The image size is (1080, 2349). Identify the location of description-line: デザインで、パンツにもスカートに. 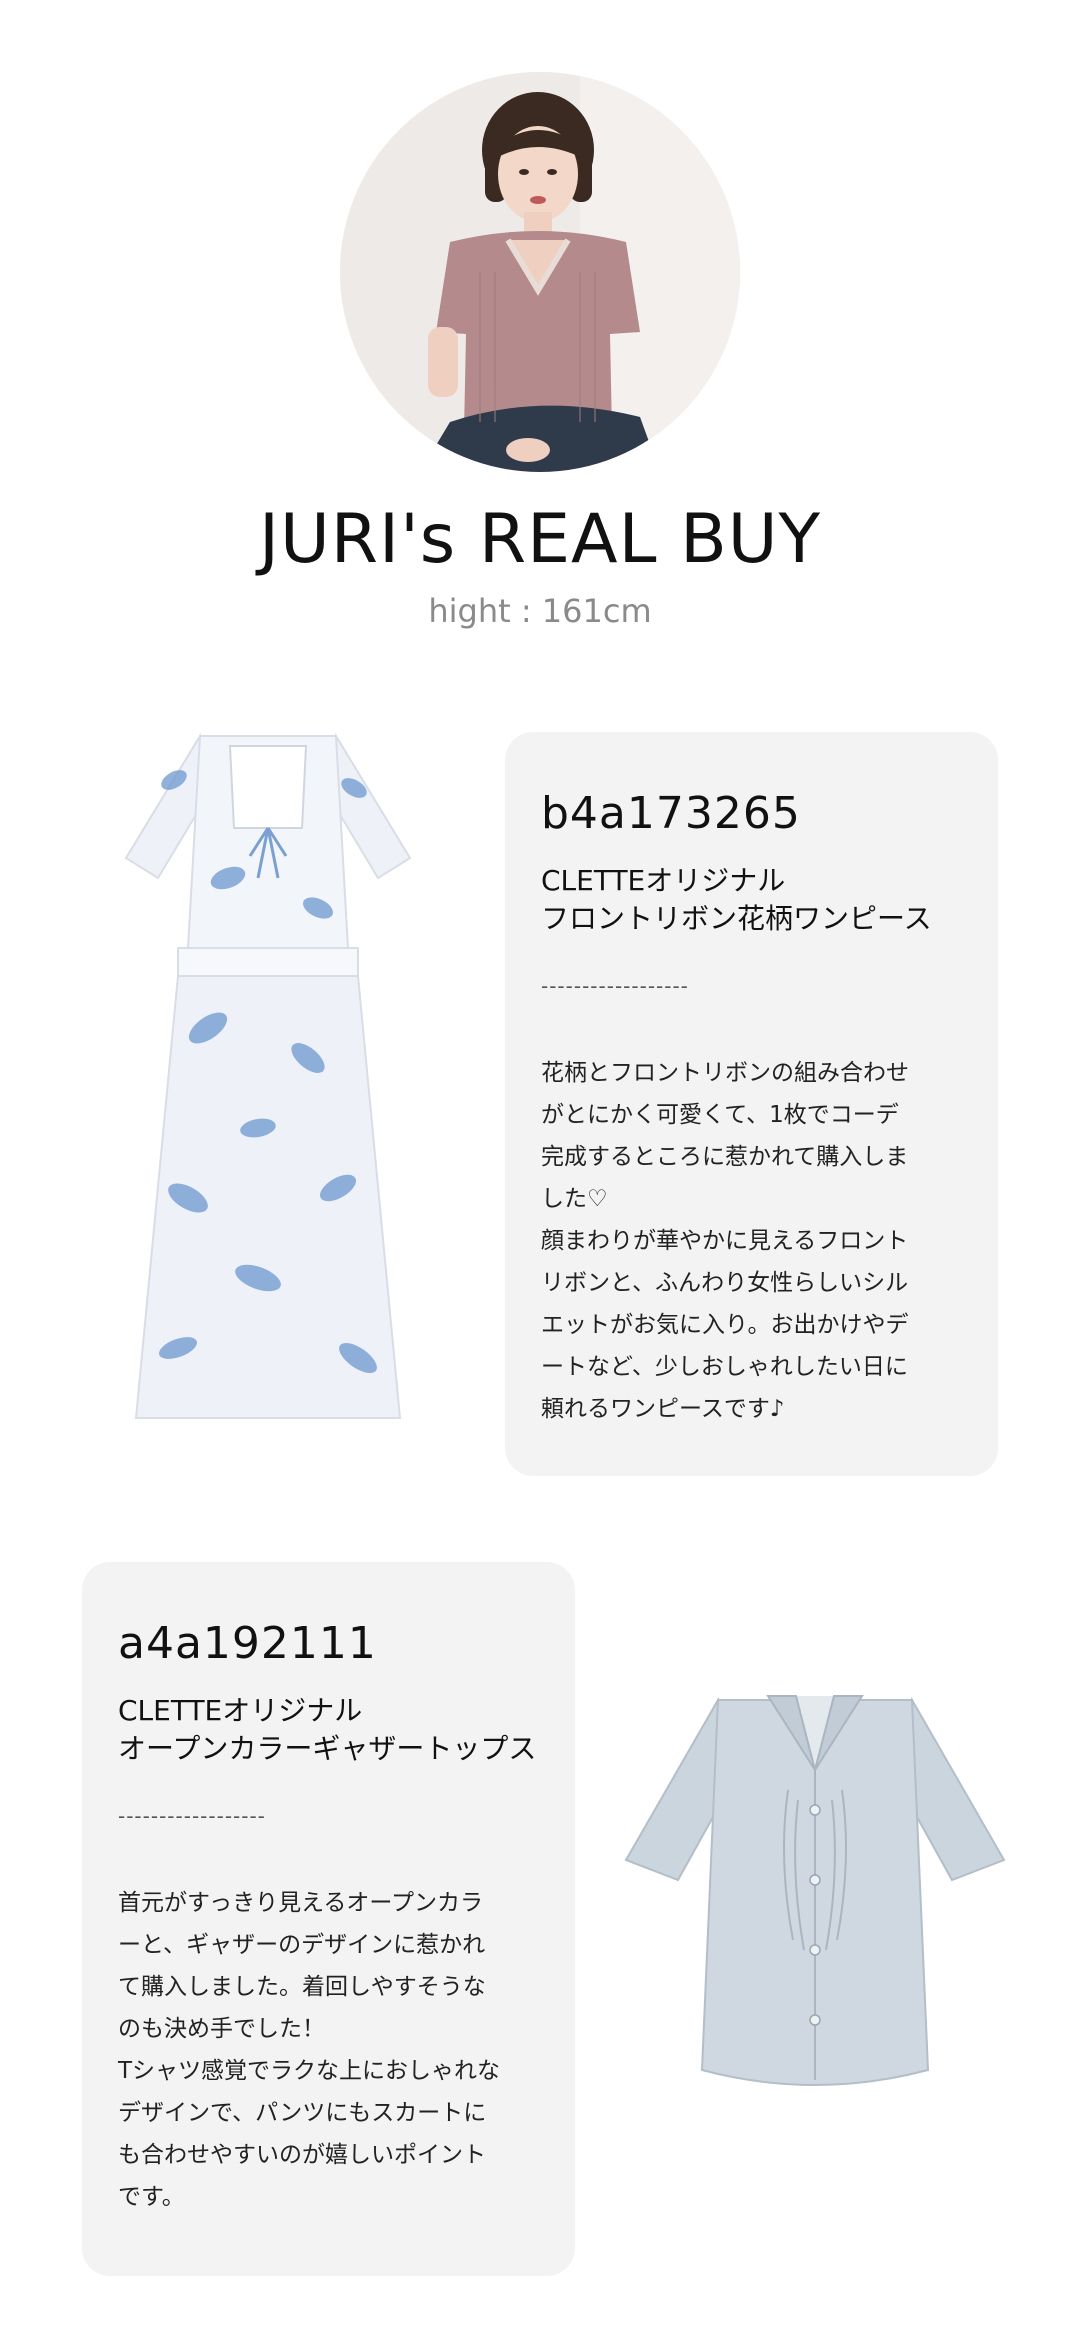
(302, 2113).